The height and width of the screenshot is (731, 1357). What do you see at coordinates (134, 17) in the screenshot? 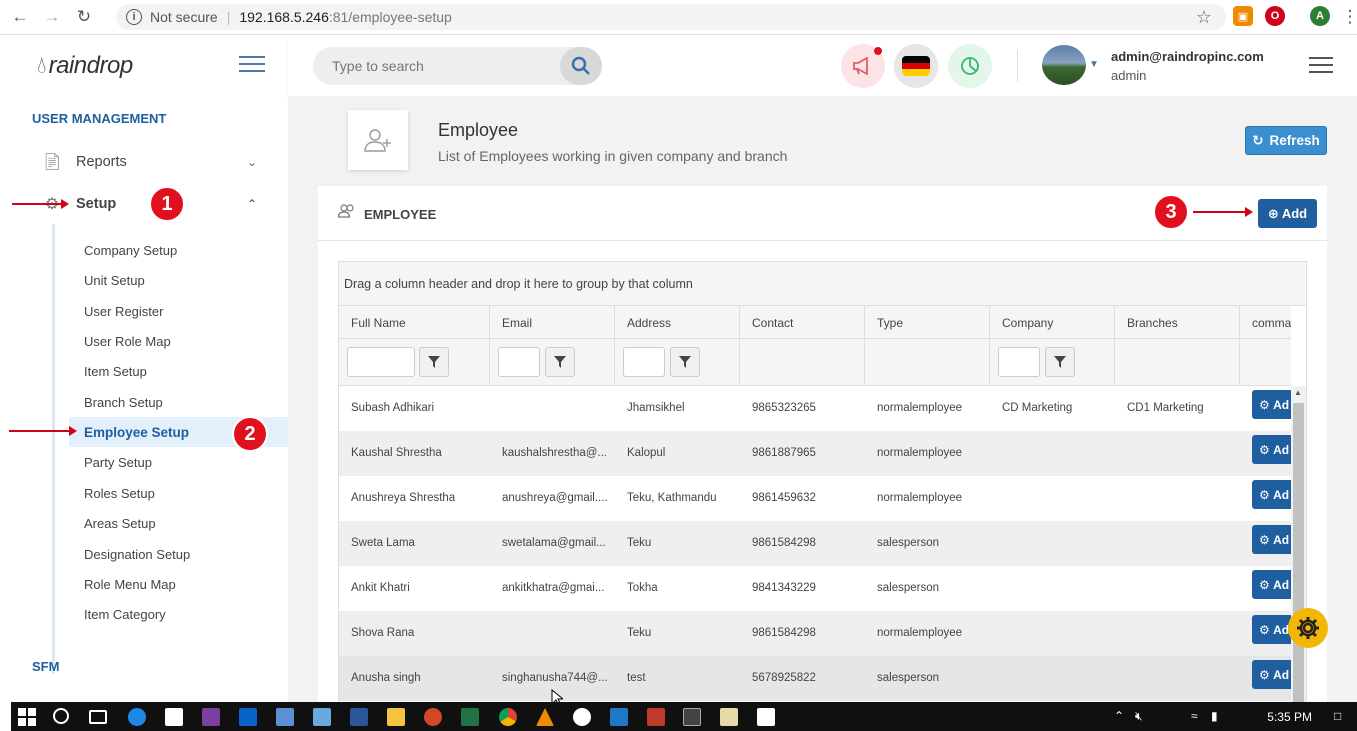
I see `info-icon: i` at bounding box center [134, 17].